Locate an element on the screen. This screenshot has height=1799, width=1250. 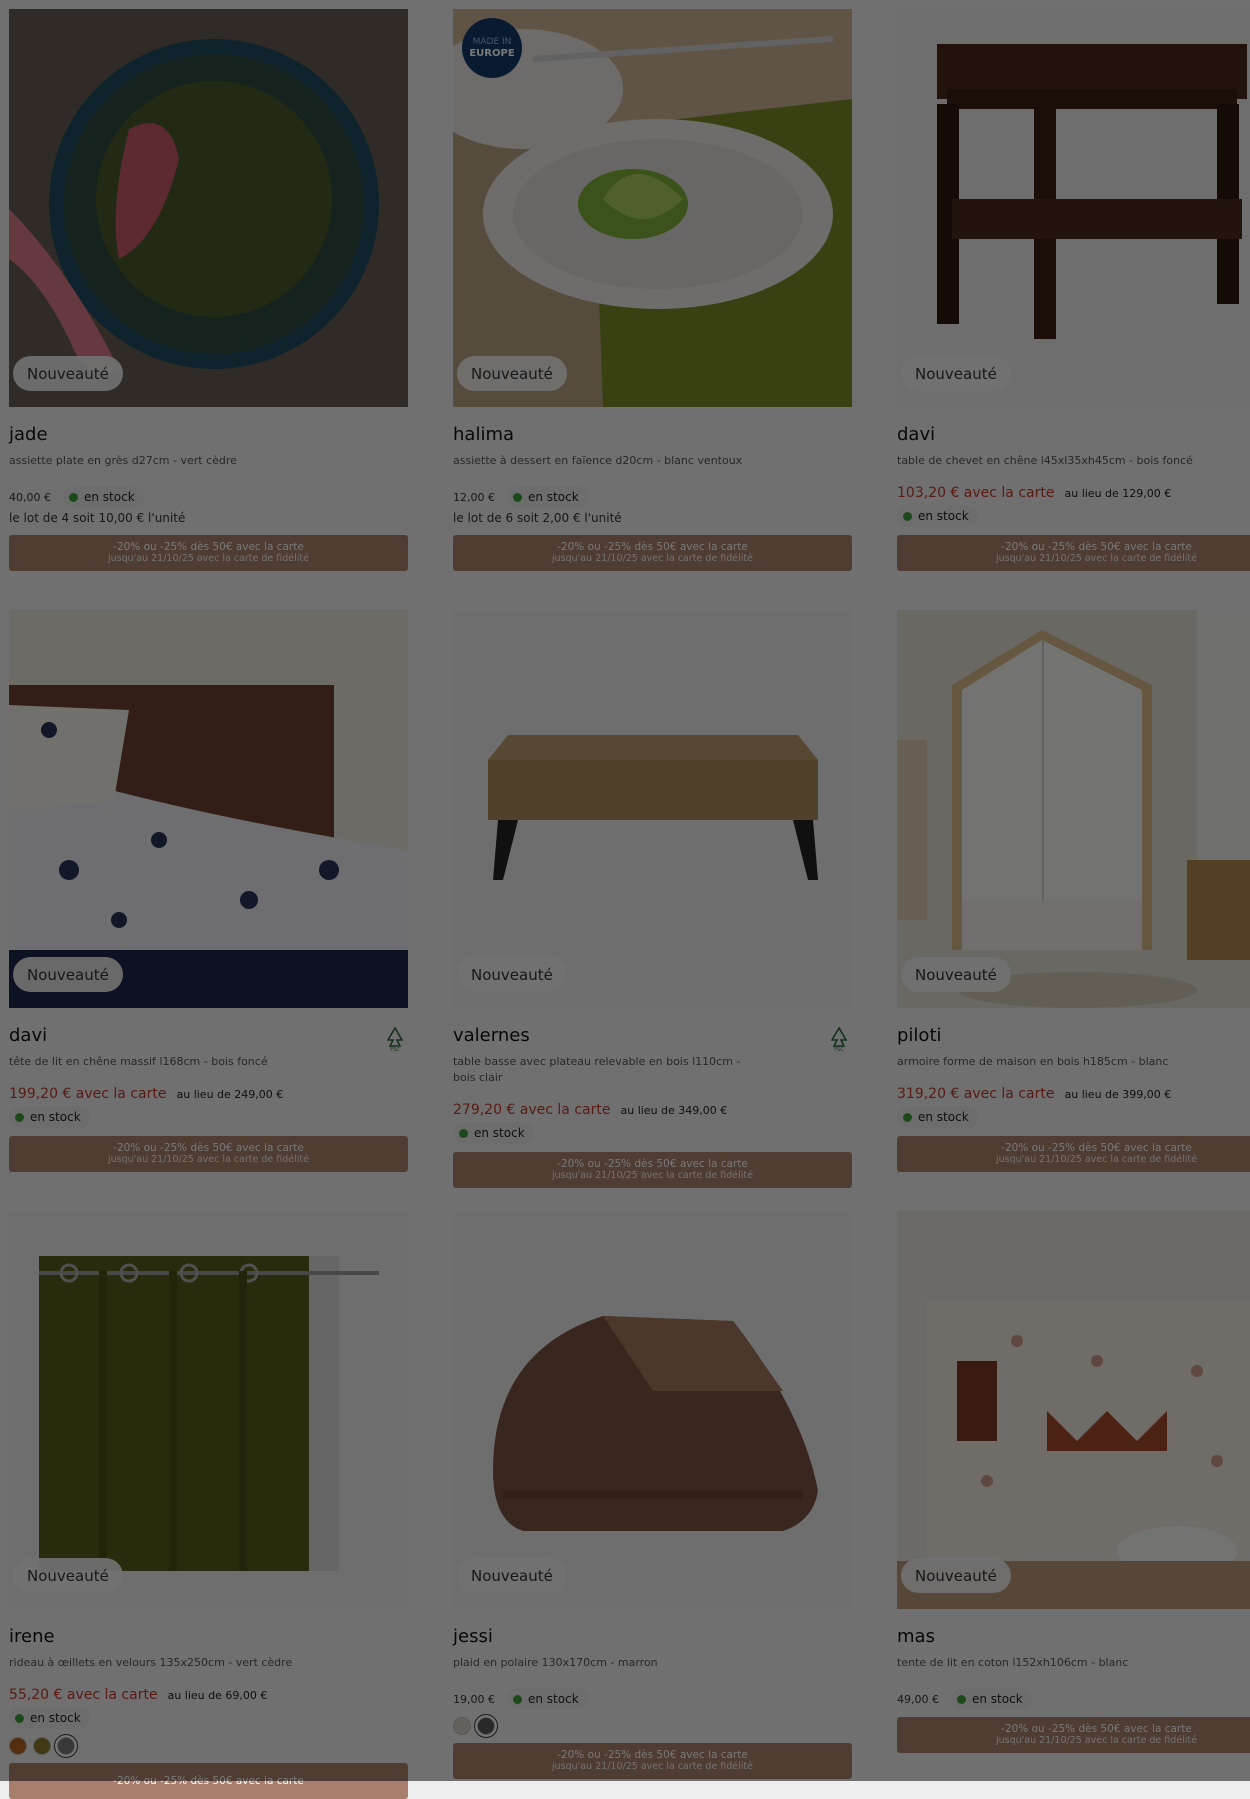
product-name: halima is located at coordinates (652, 435).